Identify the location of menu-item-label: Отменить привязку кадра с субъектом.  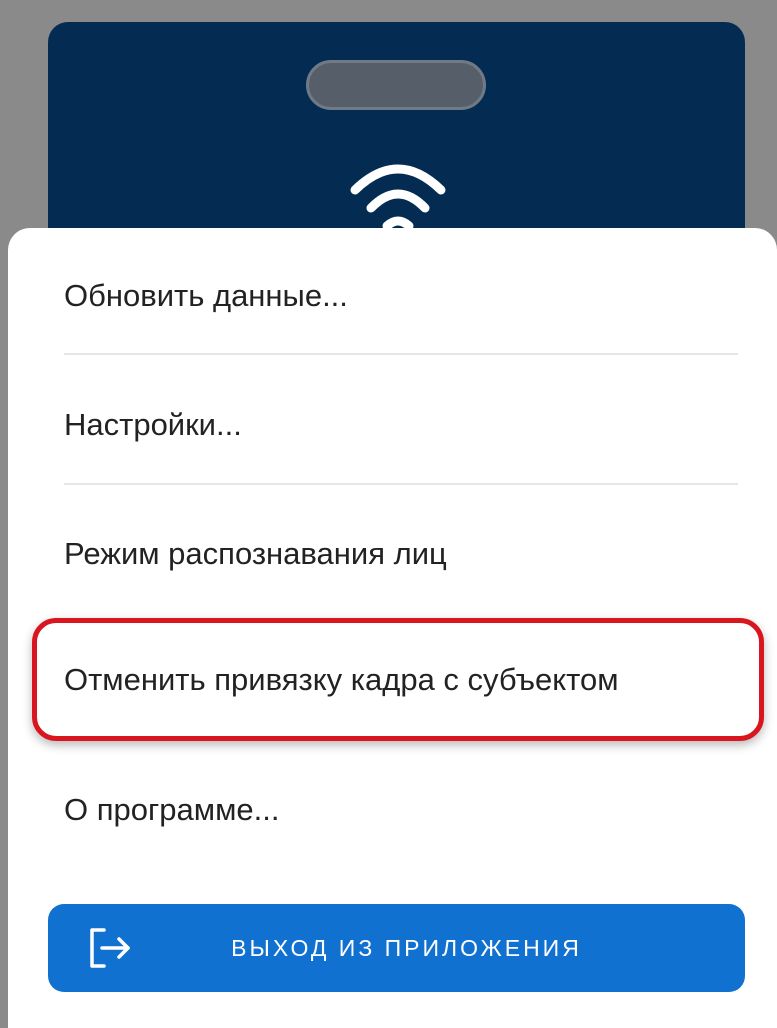
(341, 679).